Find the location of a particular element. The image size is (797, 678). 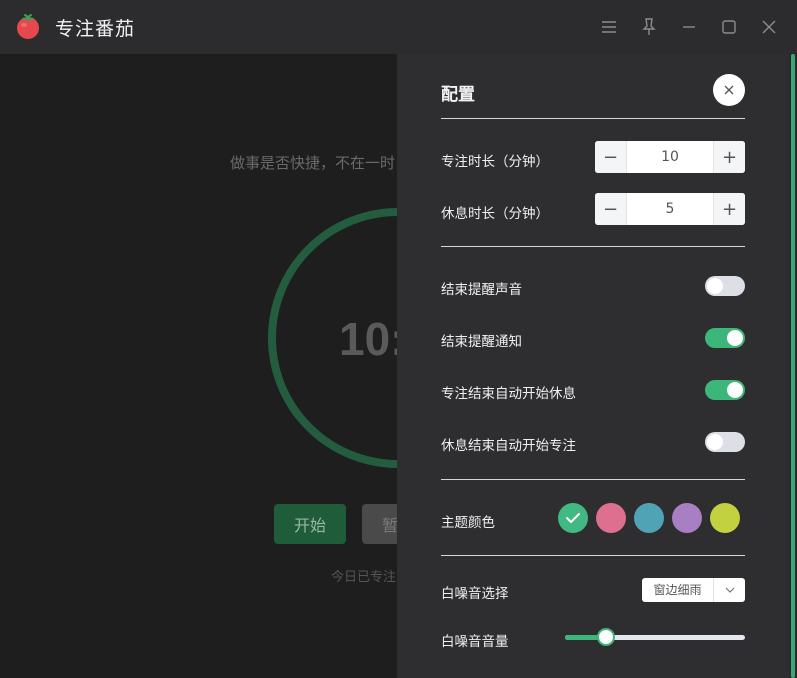

auto-focus-toggle is located at coordinates (725, 442).